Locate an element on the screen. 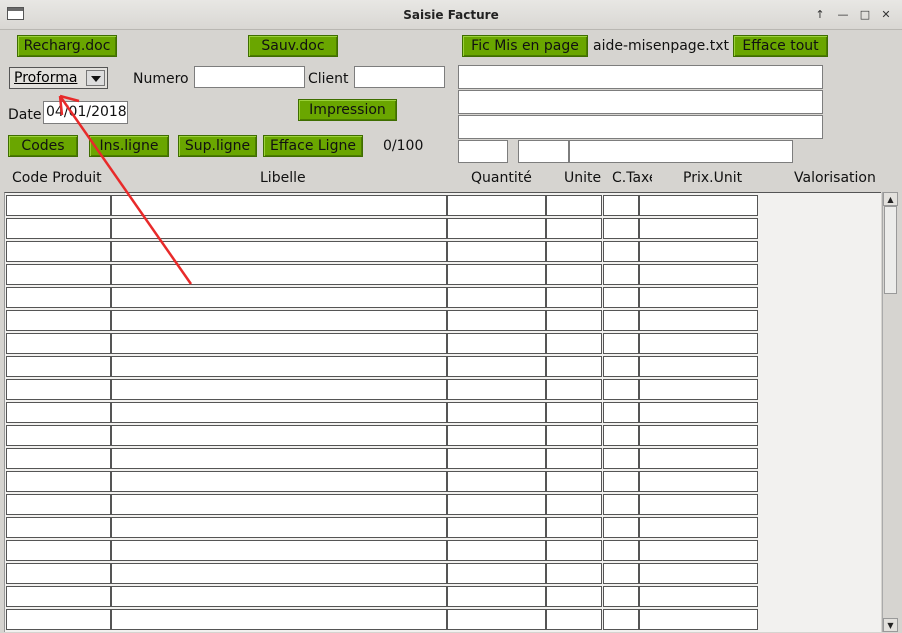 The height and width of the screenshot is (633, 902). annotation-arrow is located at coordinates (125, 189).